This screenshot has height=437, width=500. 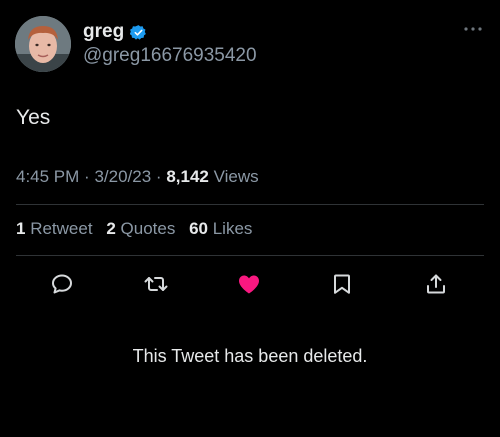 I want to click on tweet-stats: 1 Retweet 2 Quotes 60 Likes, so click(x=134, y=229).